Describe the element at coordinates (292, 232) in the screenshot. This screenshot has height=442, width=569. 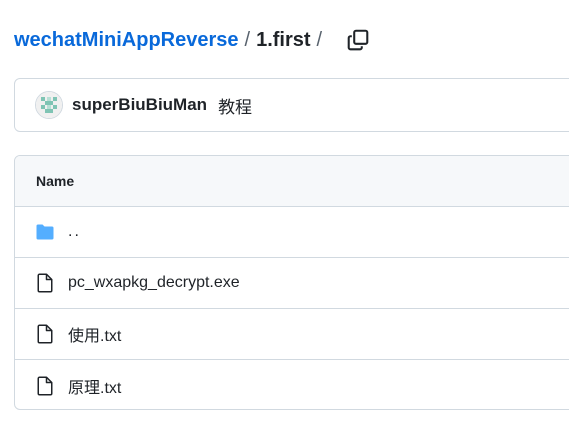
I see `table-row-parent-directory: ..` at that location.